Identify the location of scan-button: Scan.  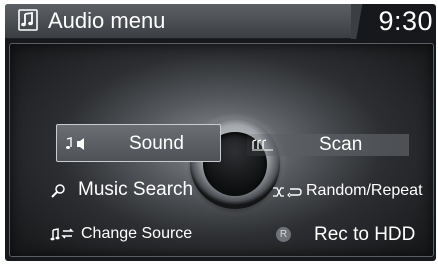
(328, 145).